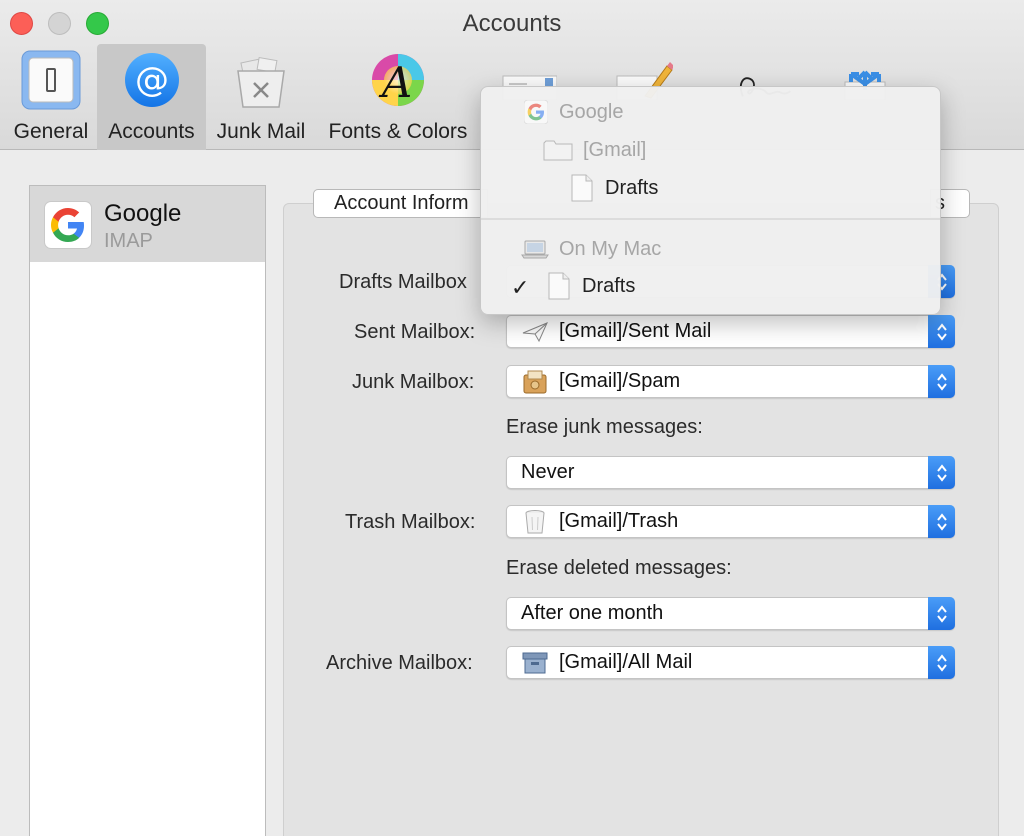  What do you see at coordinates (710, 219) in the screenshot?
I see `menu-separator` at bounding box center [710, 219].